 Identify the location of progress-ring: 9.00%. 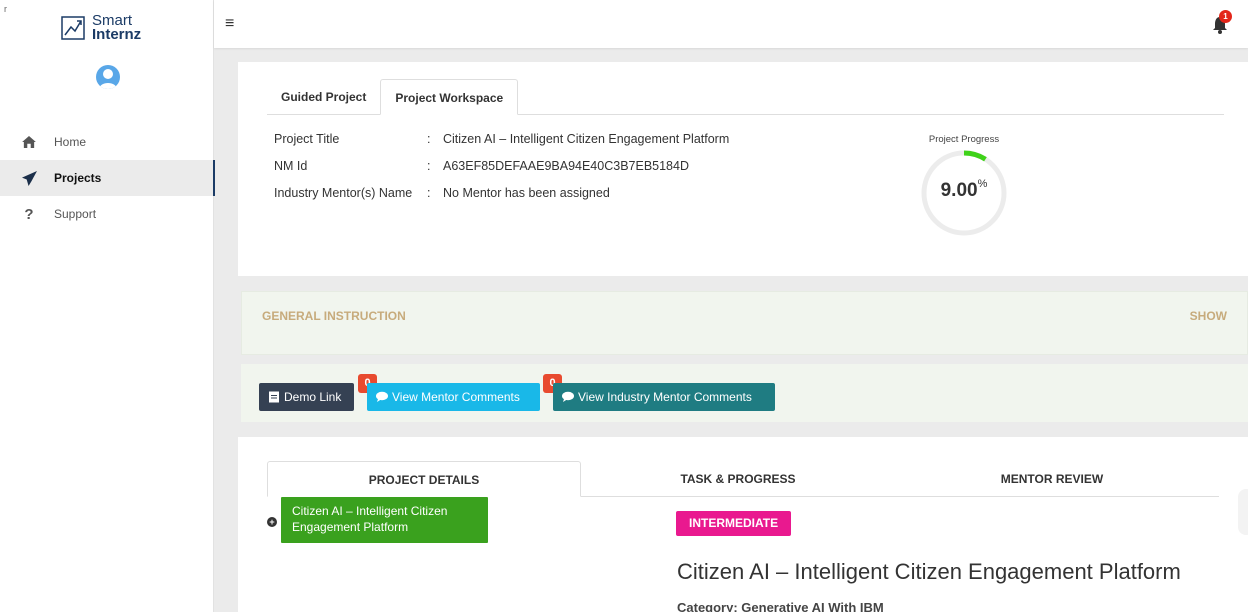
(964, 193).